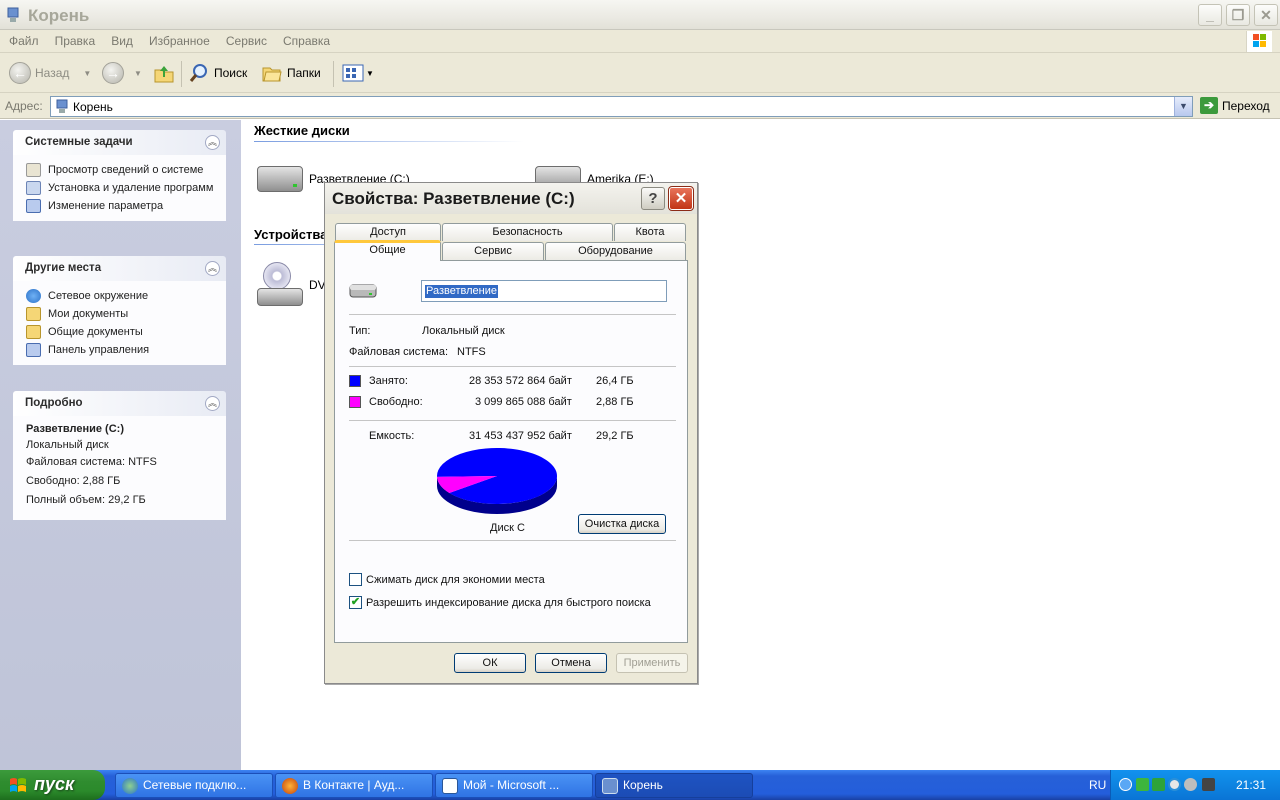 This screenshot has width=1280, height=800. I want to click on menu-view: Вид, so click(122, 39).